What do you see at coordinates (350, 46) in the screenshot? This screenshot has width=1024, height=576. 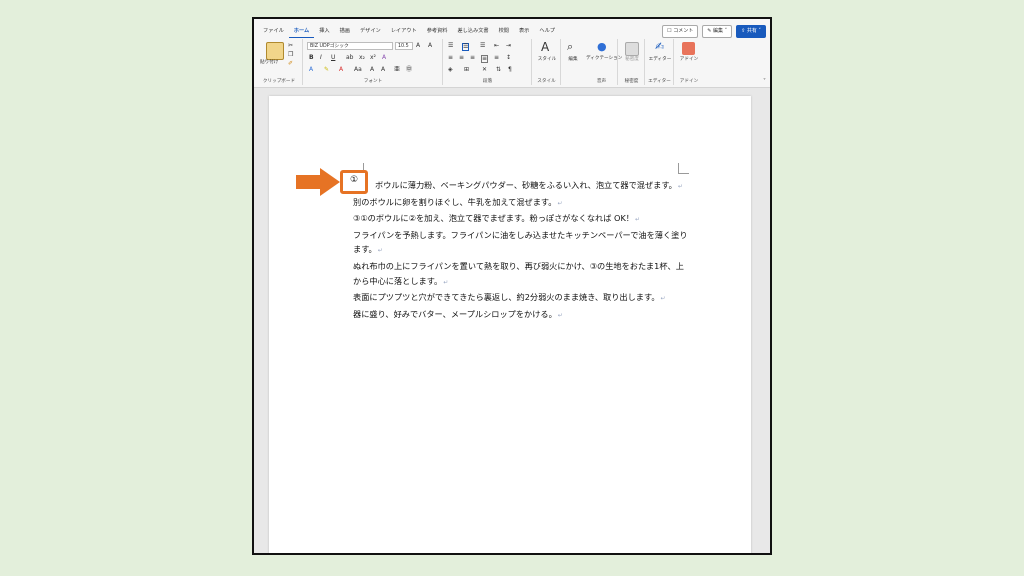 I see `font-name-select: BIZ UDPゴシック` at bounding box center [350, 46].